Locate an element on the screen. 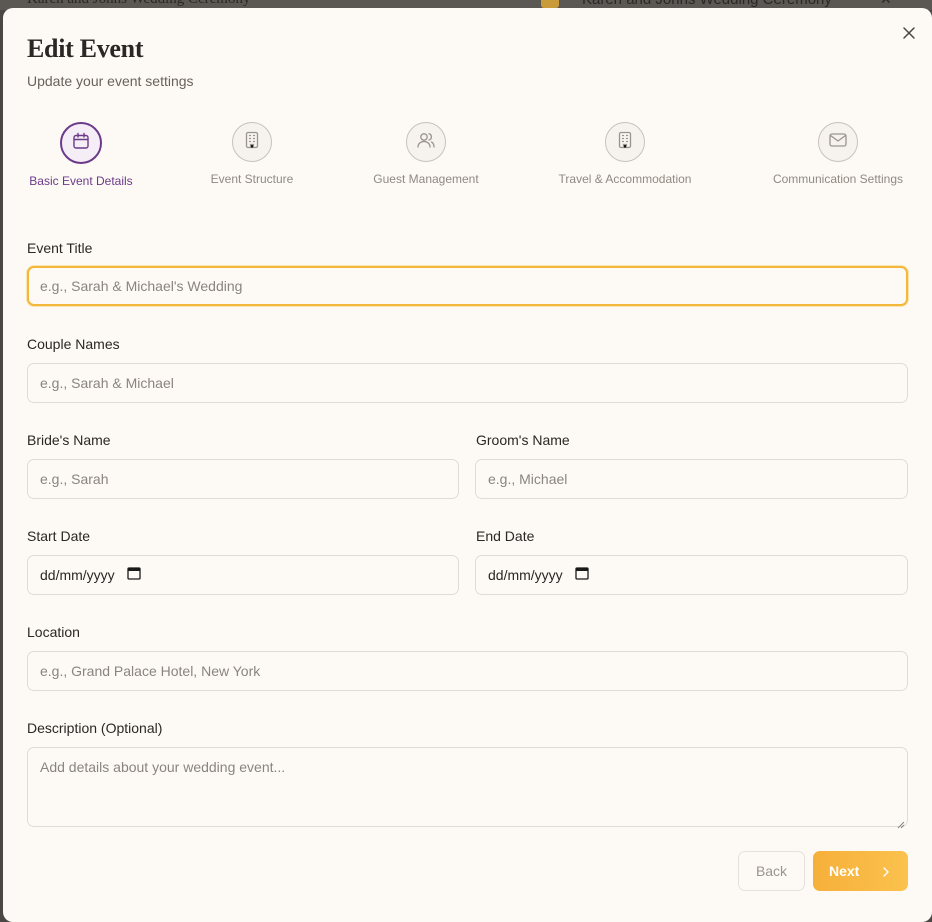 The image size is (932, 922). location-input: e.g., Grand Palace Hotel, New York is located at coordinates (467, 671).